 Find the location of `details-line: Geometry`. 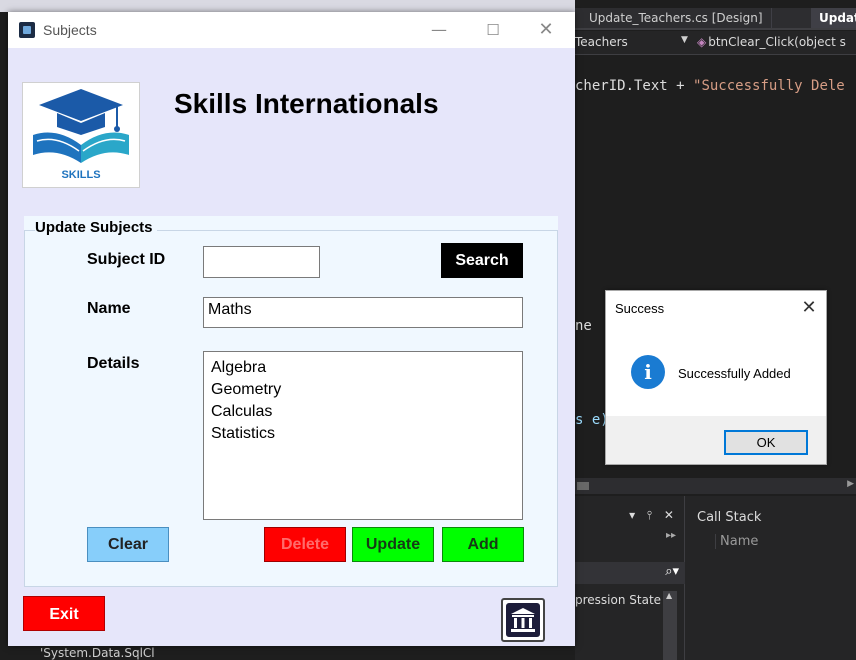

details-line: Geometry is located at coordinates (246, 389).